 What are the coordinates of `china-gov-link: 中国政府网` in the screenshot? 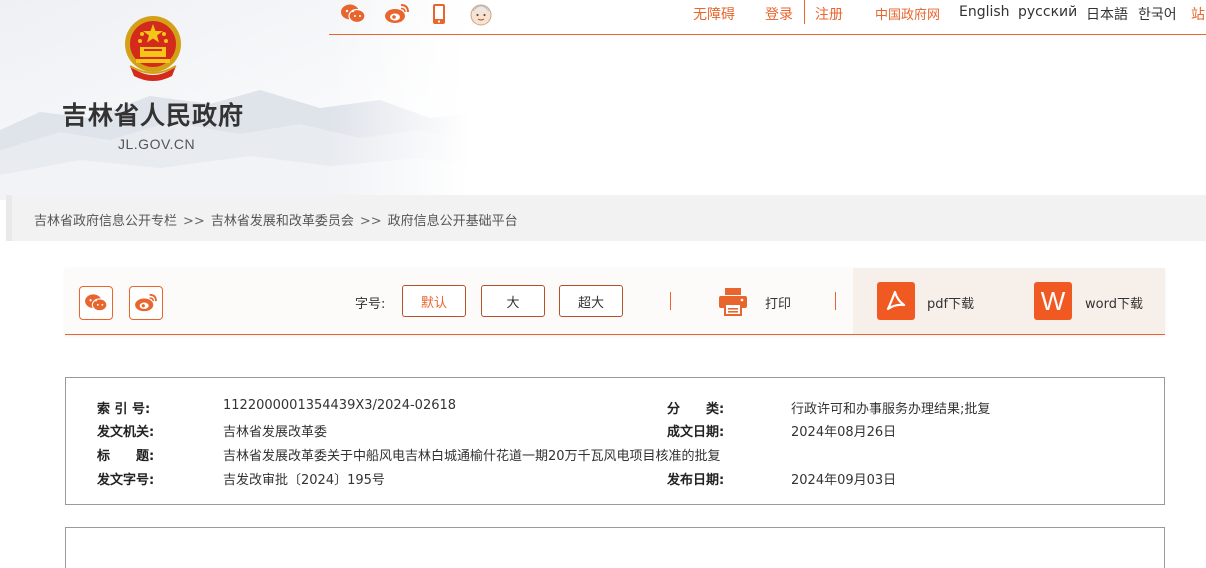 It's located at (907, 13).